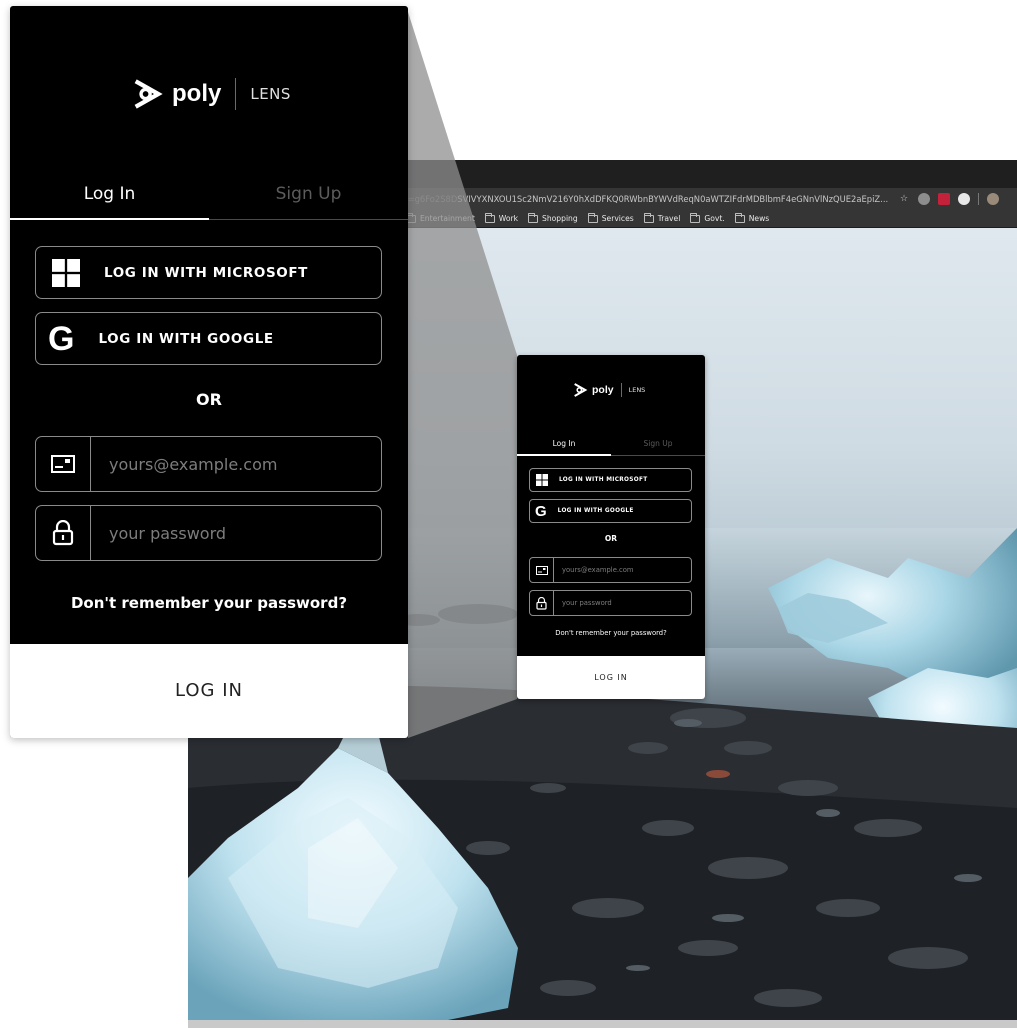 This screenshot has height=1028, width=1017. Describe the element at coordinates (964, 199) in the screenshot. I see `extension-circle-icon` at that location.